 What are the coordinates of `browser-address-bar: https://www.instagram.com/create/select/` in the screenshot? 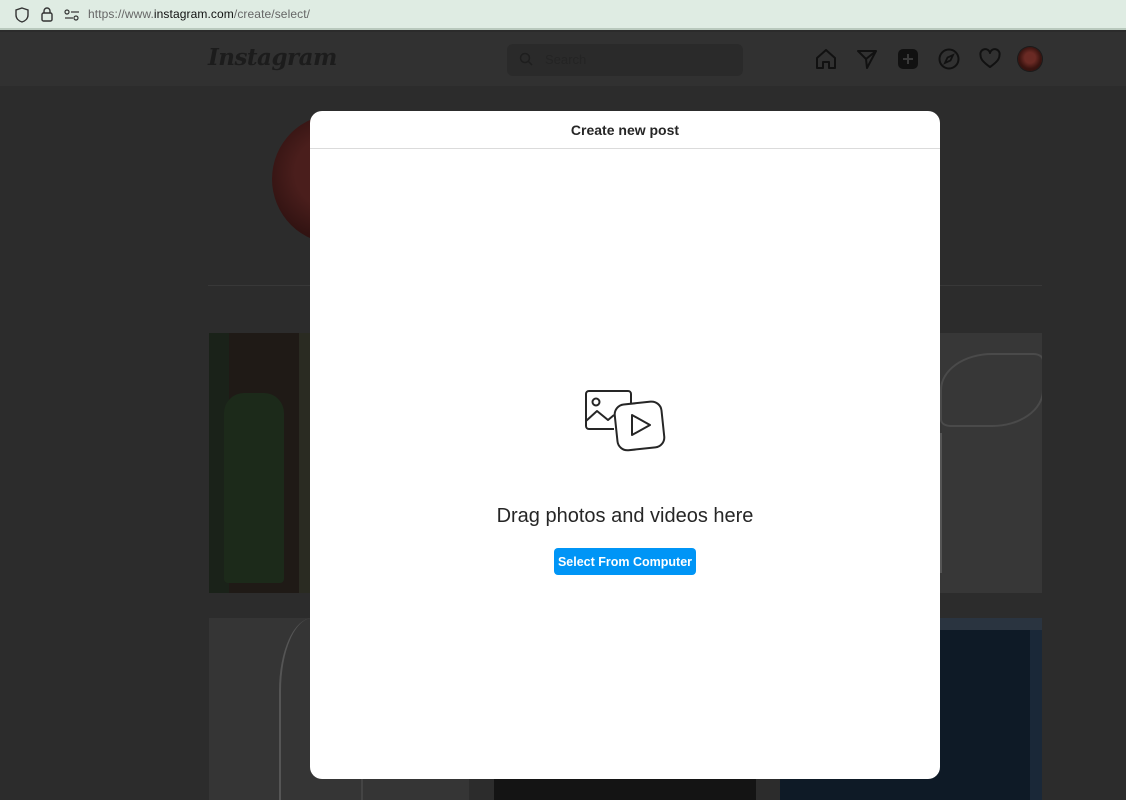 It's located at (563, 15).